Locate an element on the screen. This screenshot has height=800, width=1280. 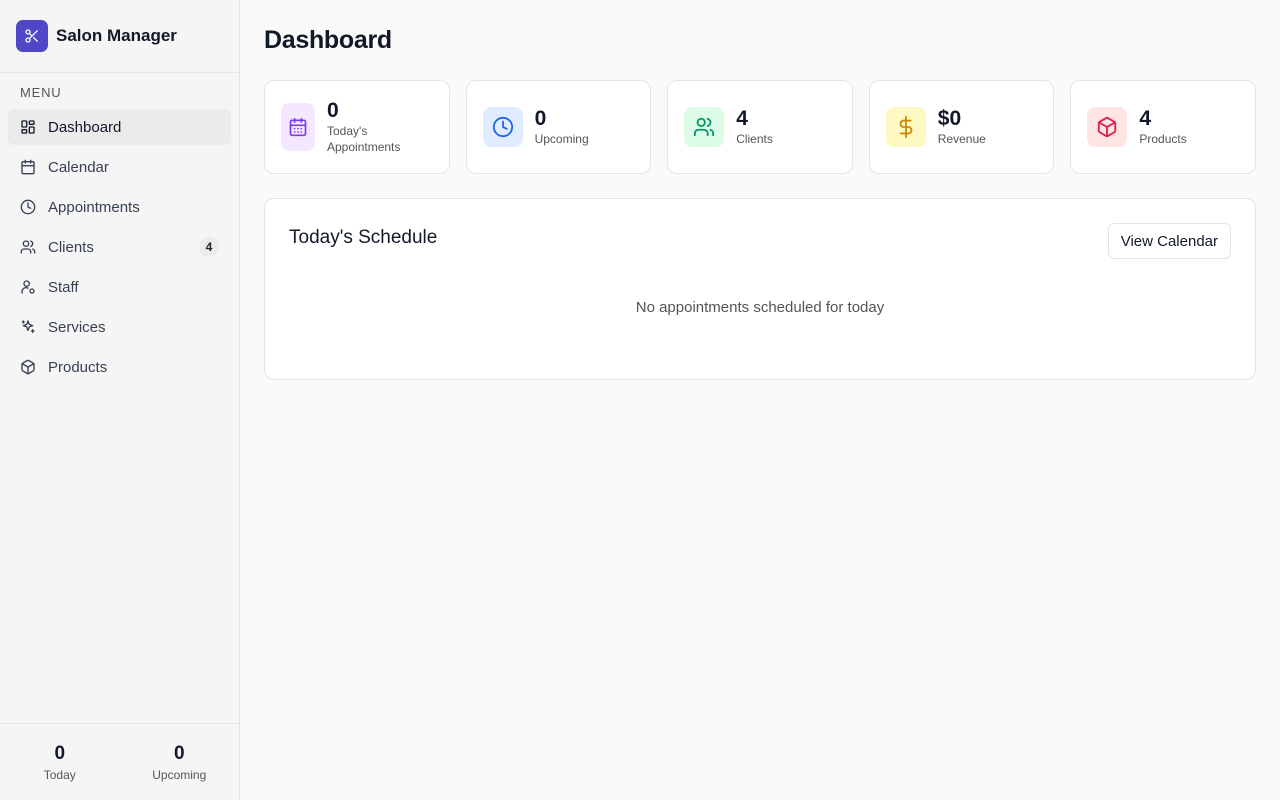
stat-label: Today's Appointments is located at coordinates (364, 139).